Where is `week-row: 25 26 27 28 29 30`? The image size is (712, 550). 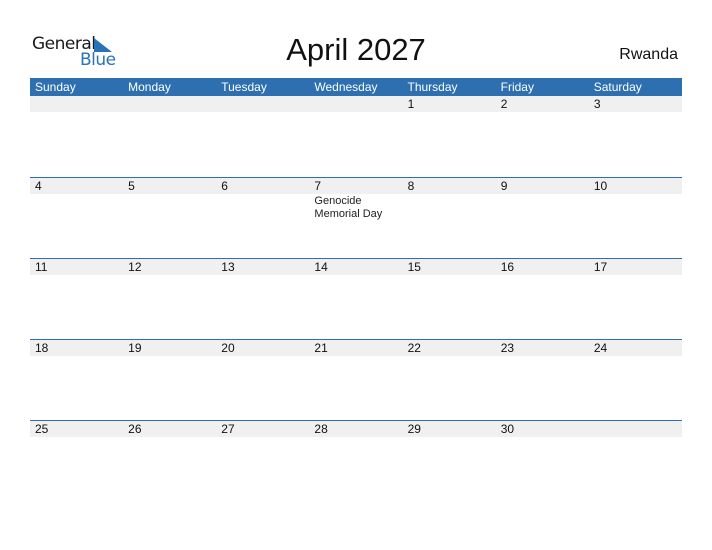
week-row: 25 26 27 28 29 30 is located at coordinates (356, 460).